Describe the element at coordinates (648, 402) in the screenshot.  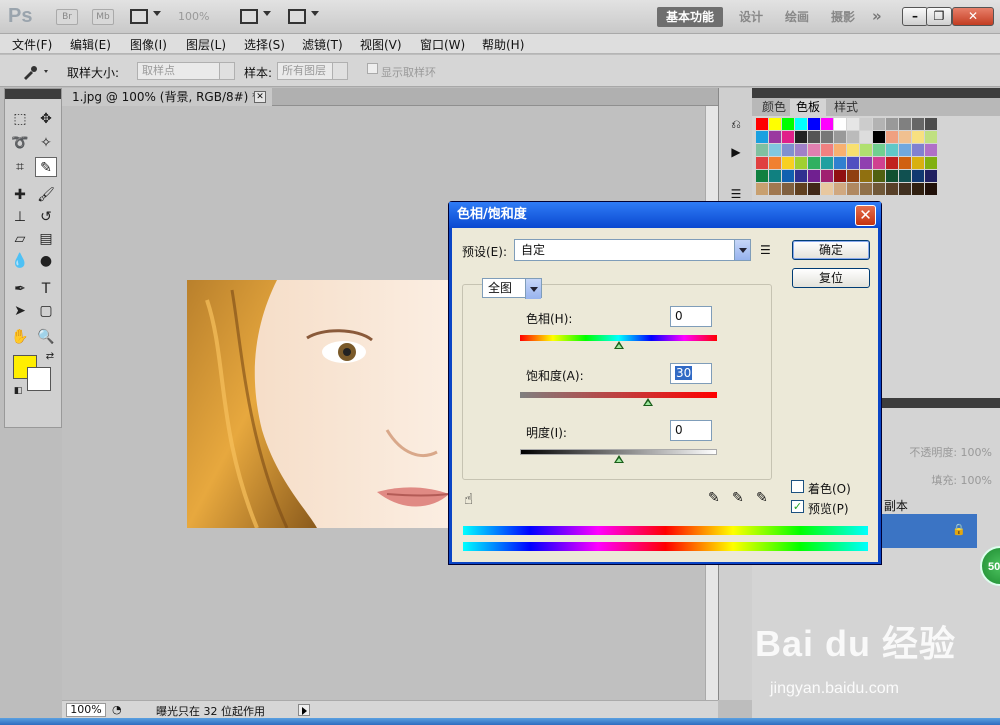
I see `saturation-slider-thumb` at that location.